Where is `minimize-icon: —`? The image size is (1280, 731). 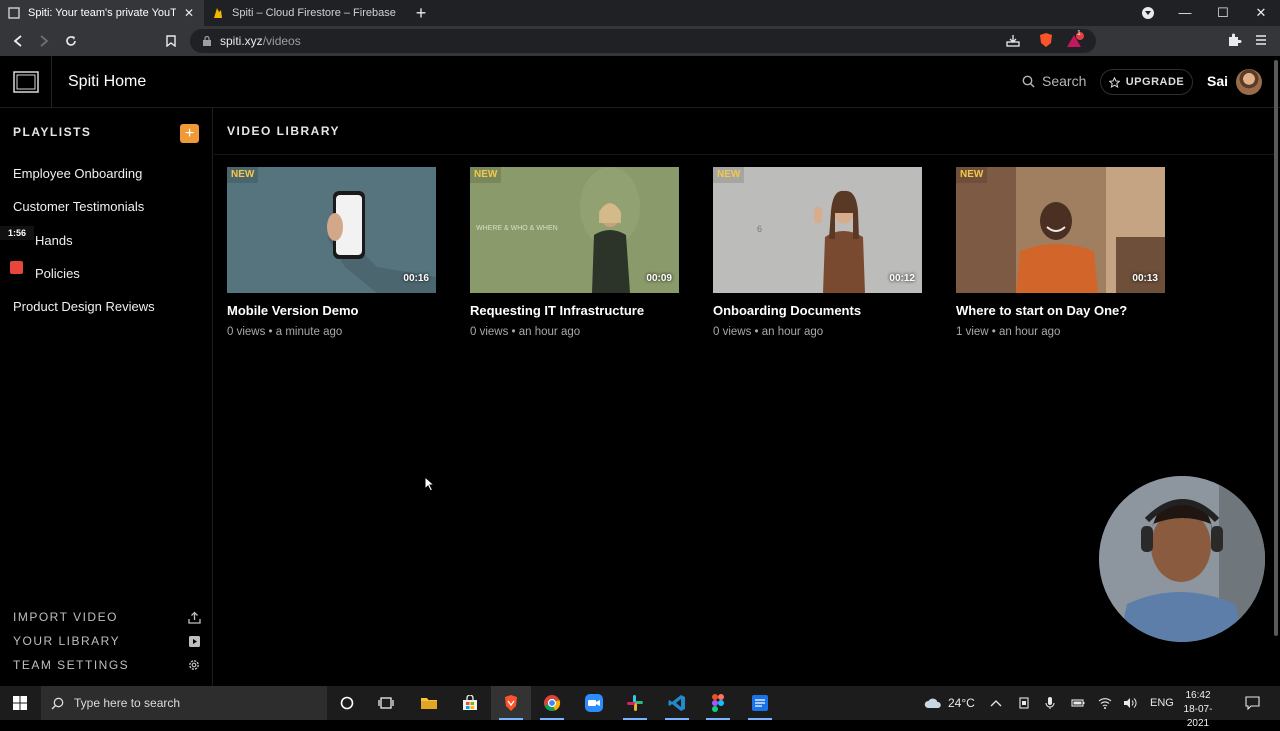
minimize-icon: — is located at coordinates (1185, 13).